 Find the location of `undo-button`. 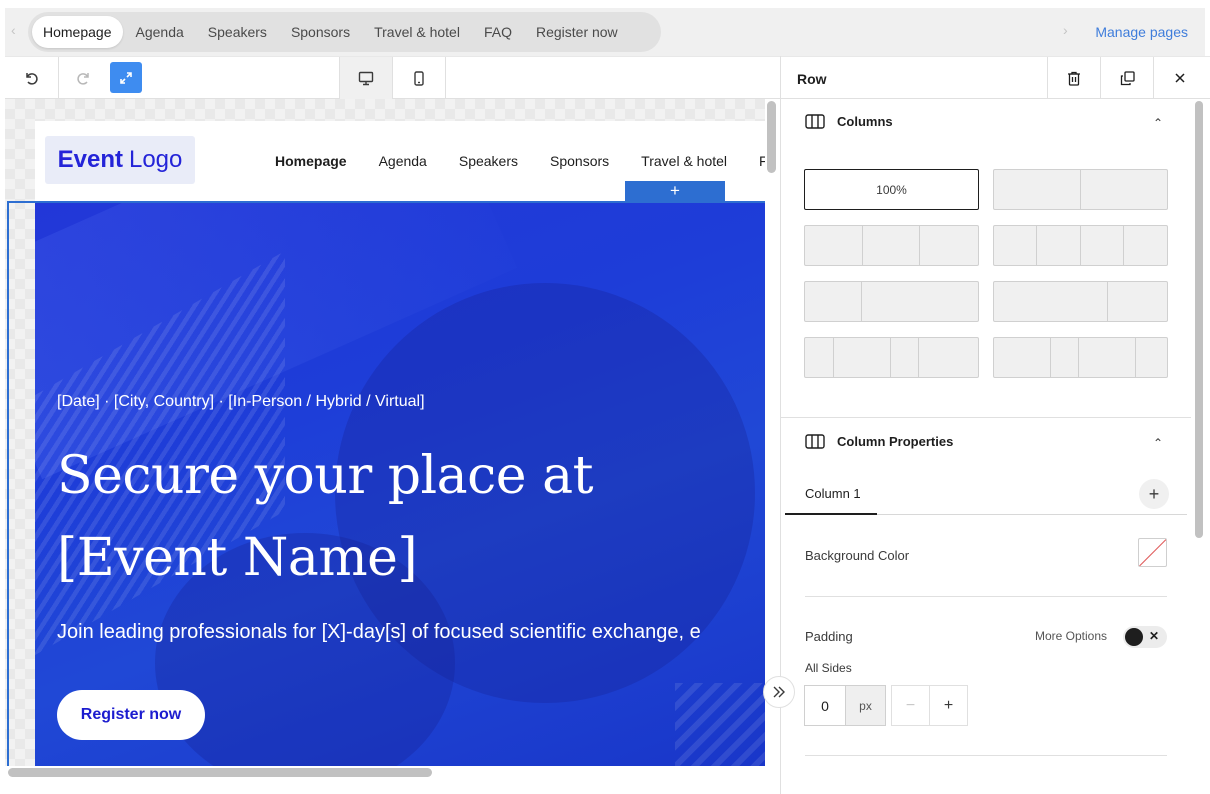

undo-button is located at coordinates (31, 78).